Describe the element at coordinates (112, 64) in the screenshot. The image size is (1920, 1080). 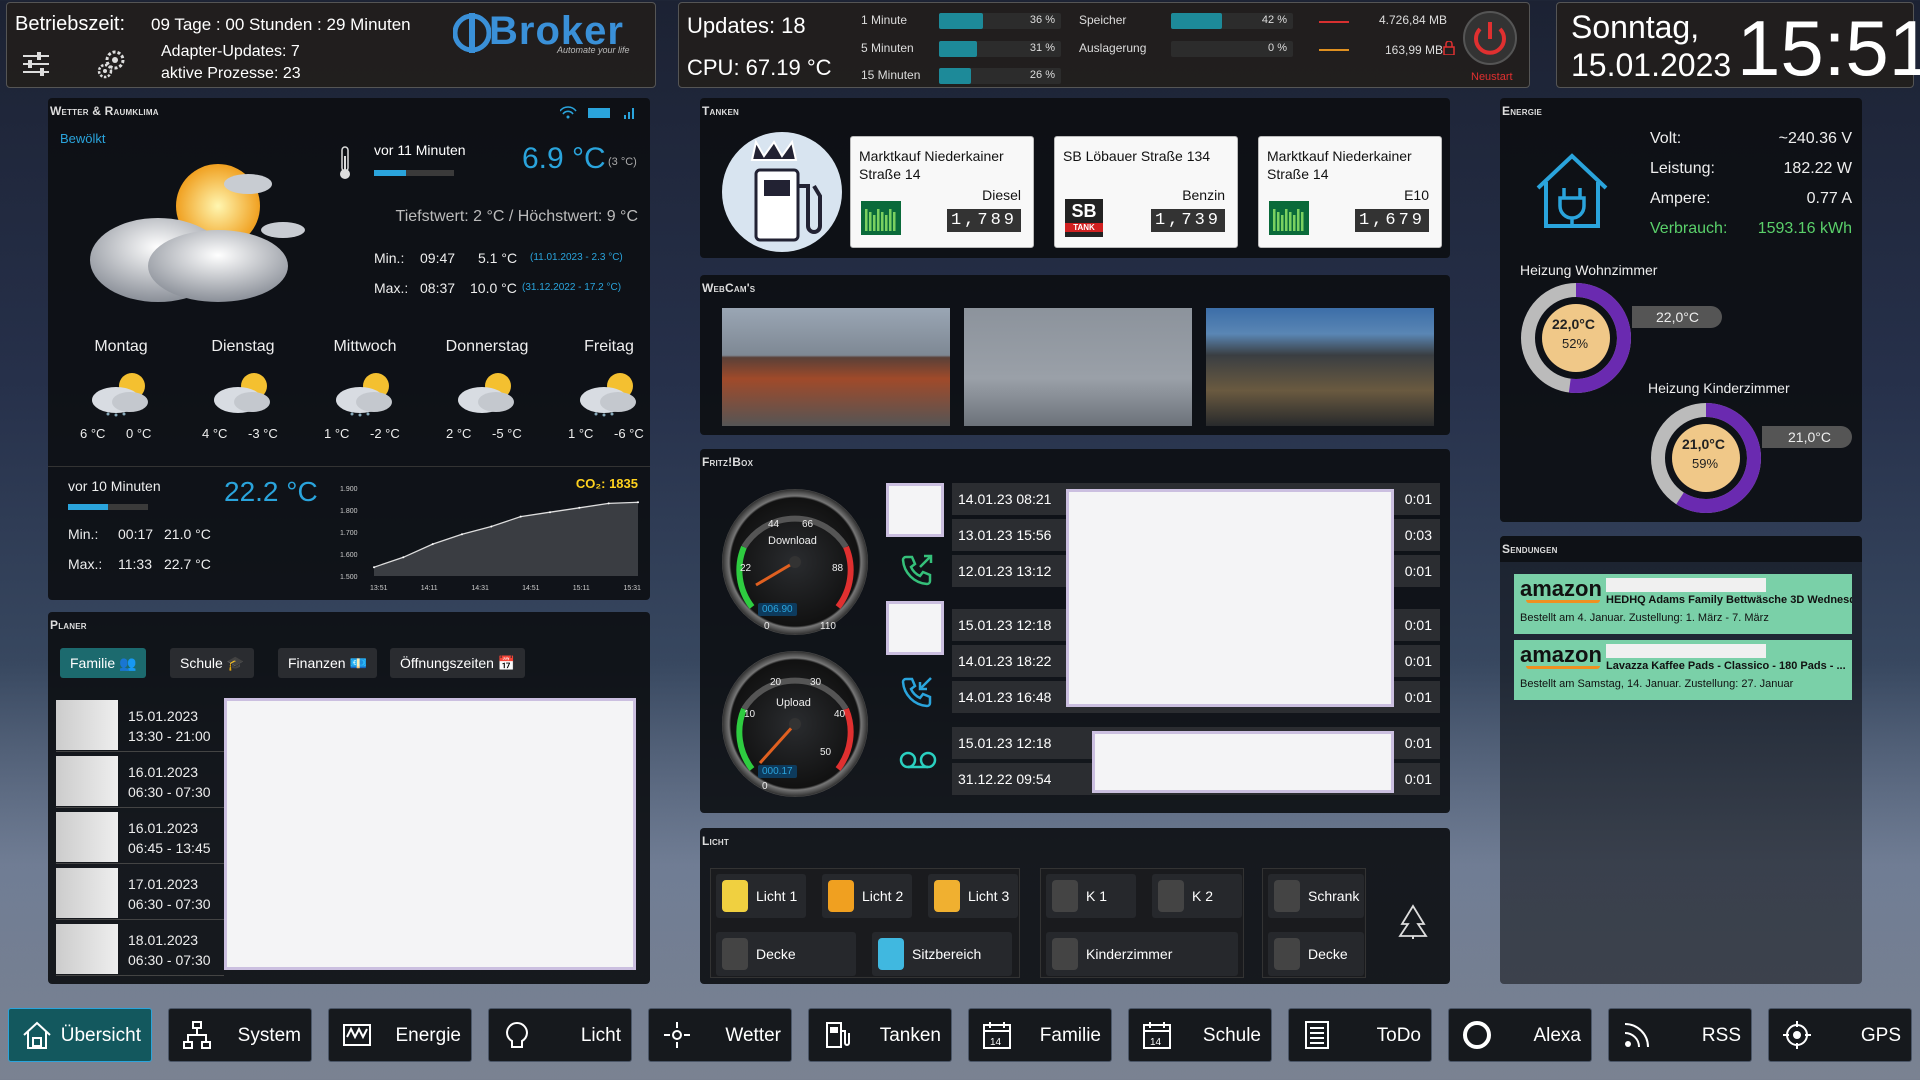
I see `gears-icon` at that location.